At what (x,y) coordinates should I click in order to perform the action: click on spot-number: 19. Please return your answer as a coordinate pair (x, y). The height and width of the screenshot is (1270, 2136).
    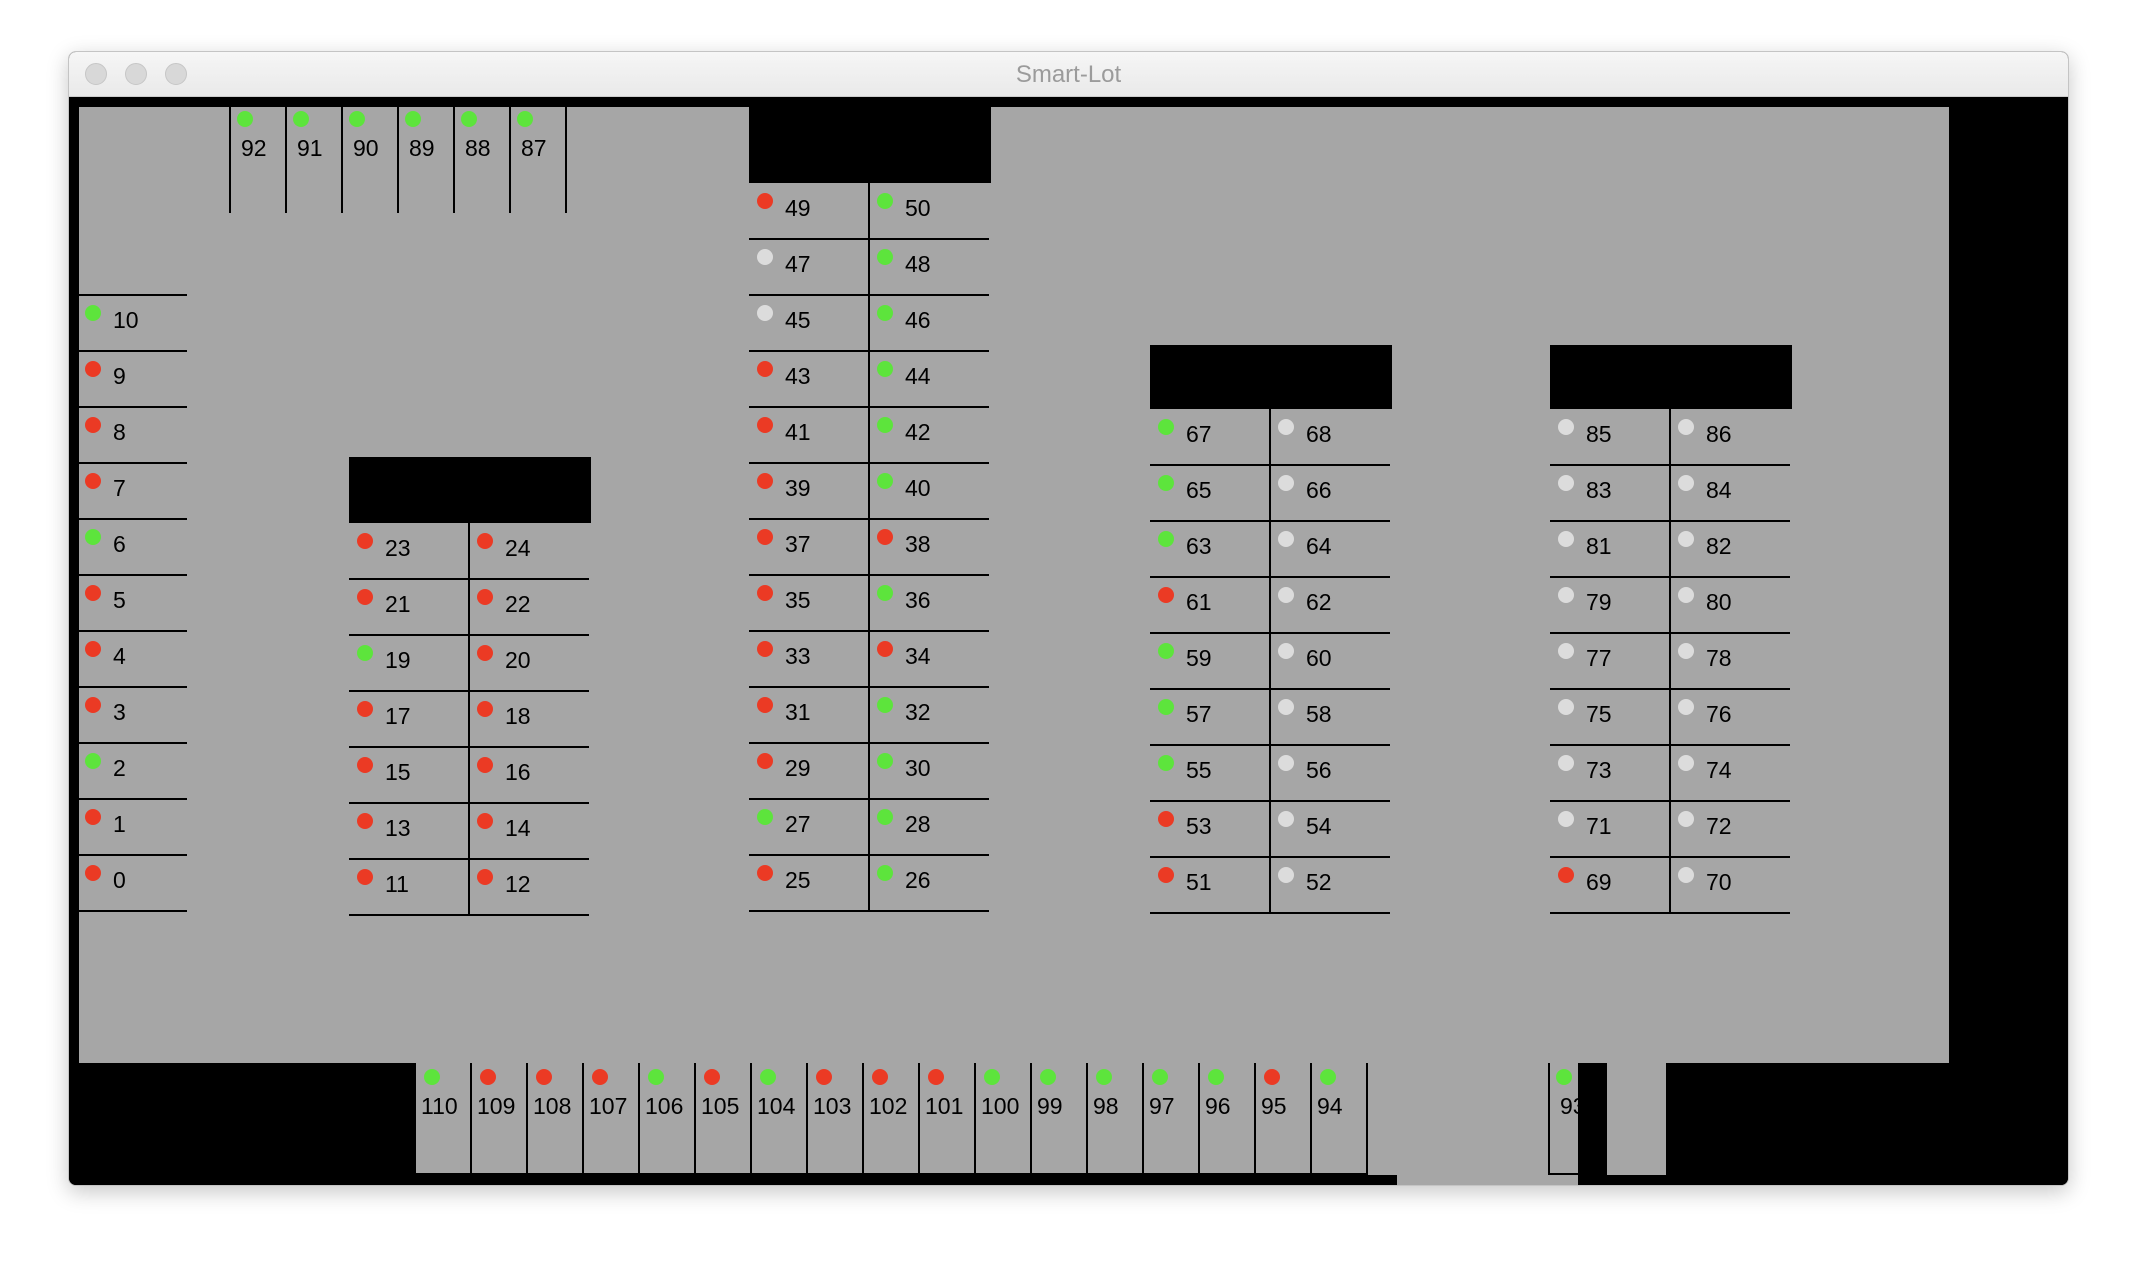
    Looking at the image, I should click on (398, 660).